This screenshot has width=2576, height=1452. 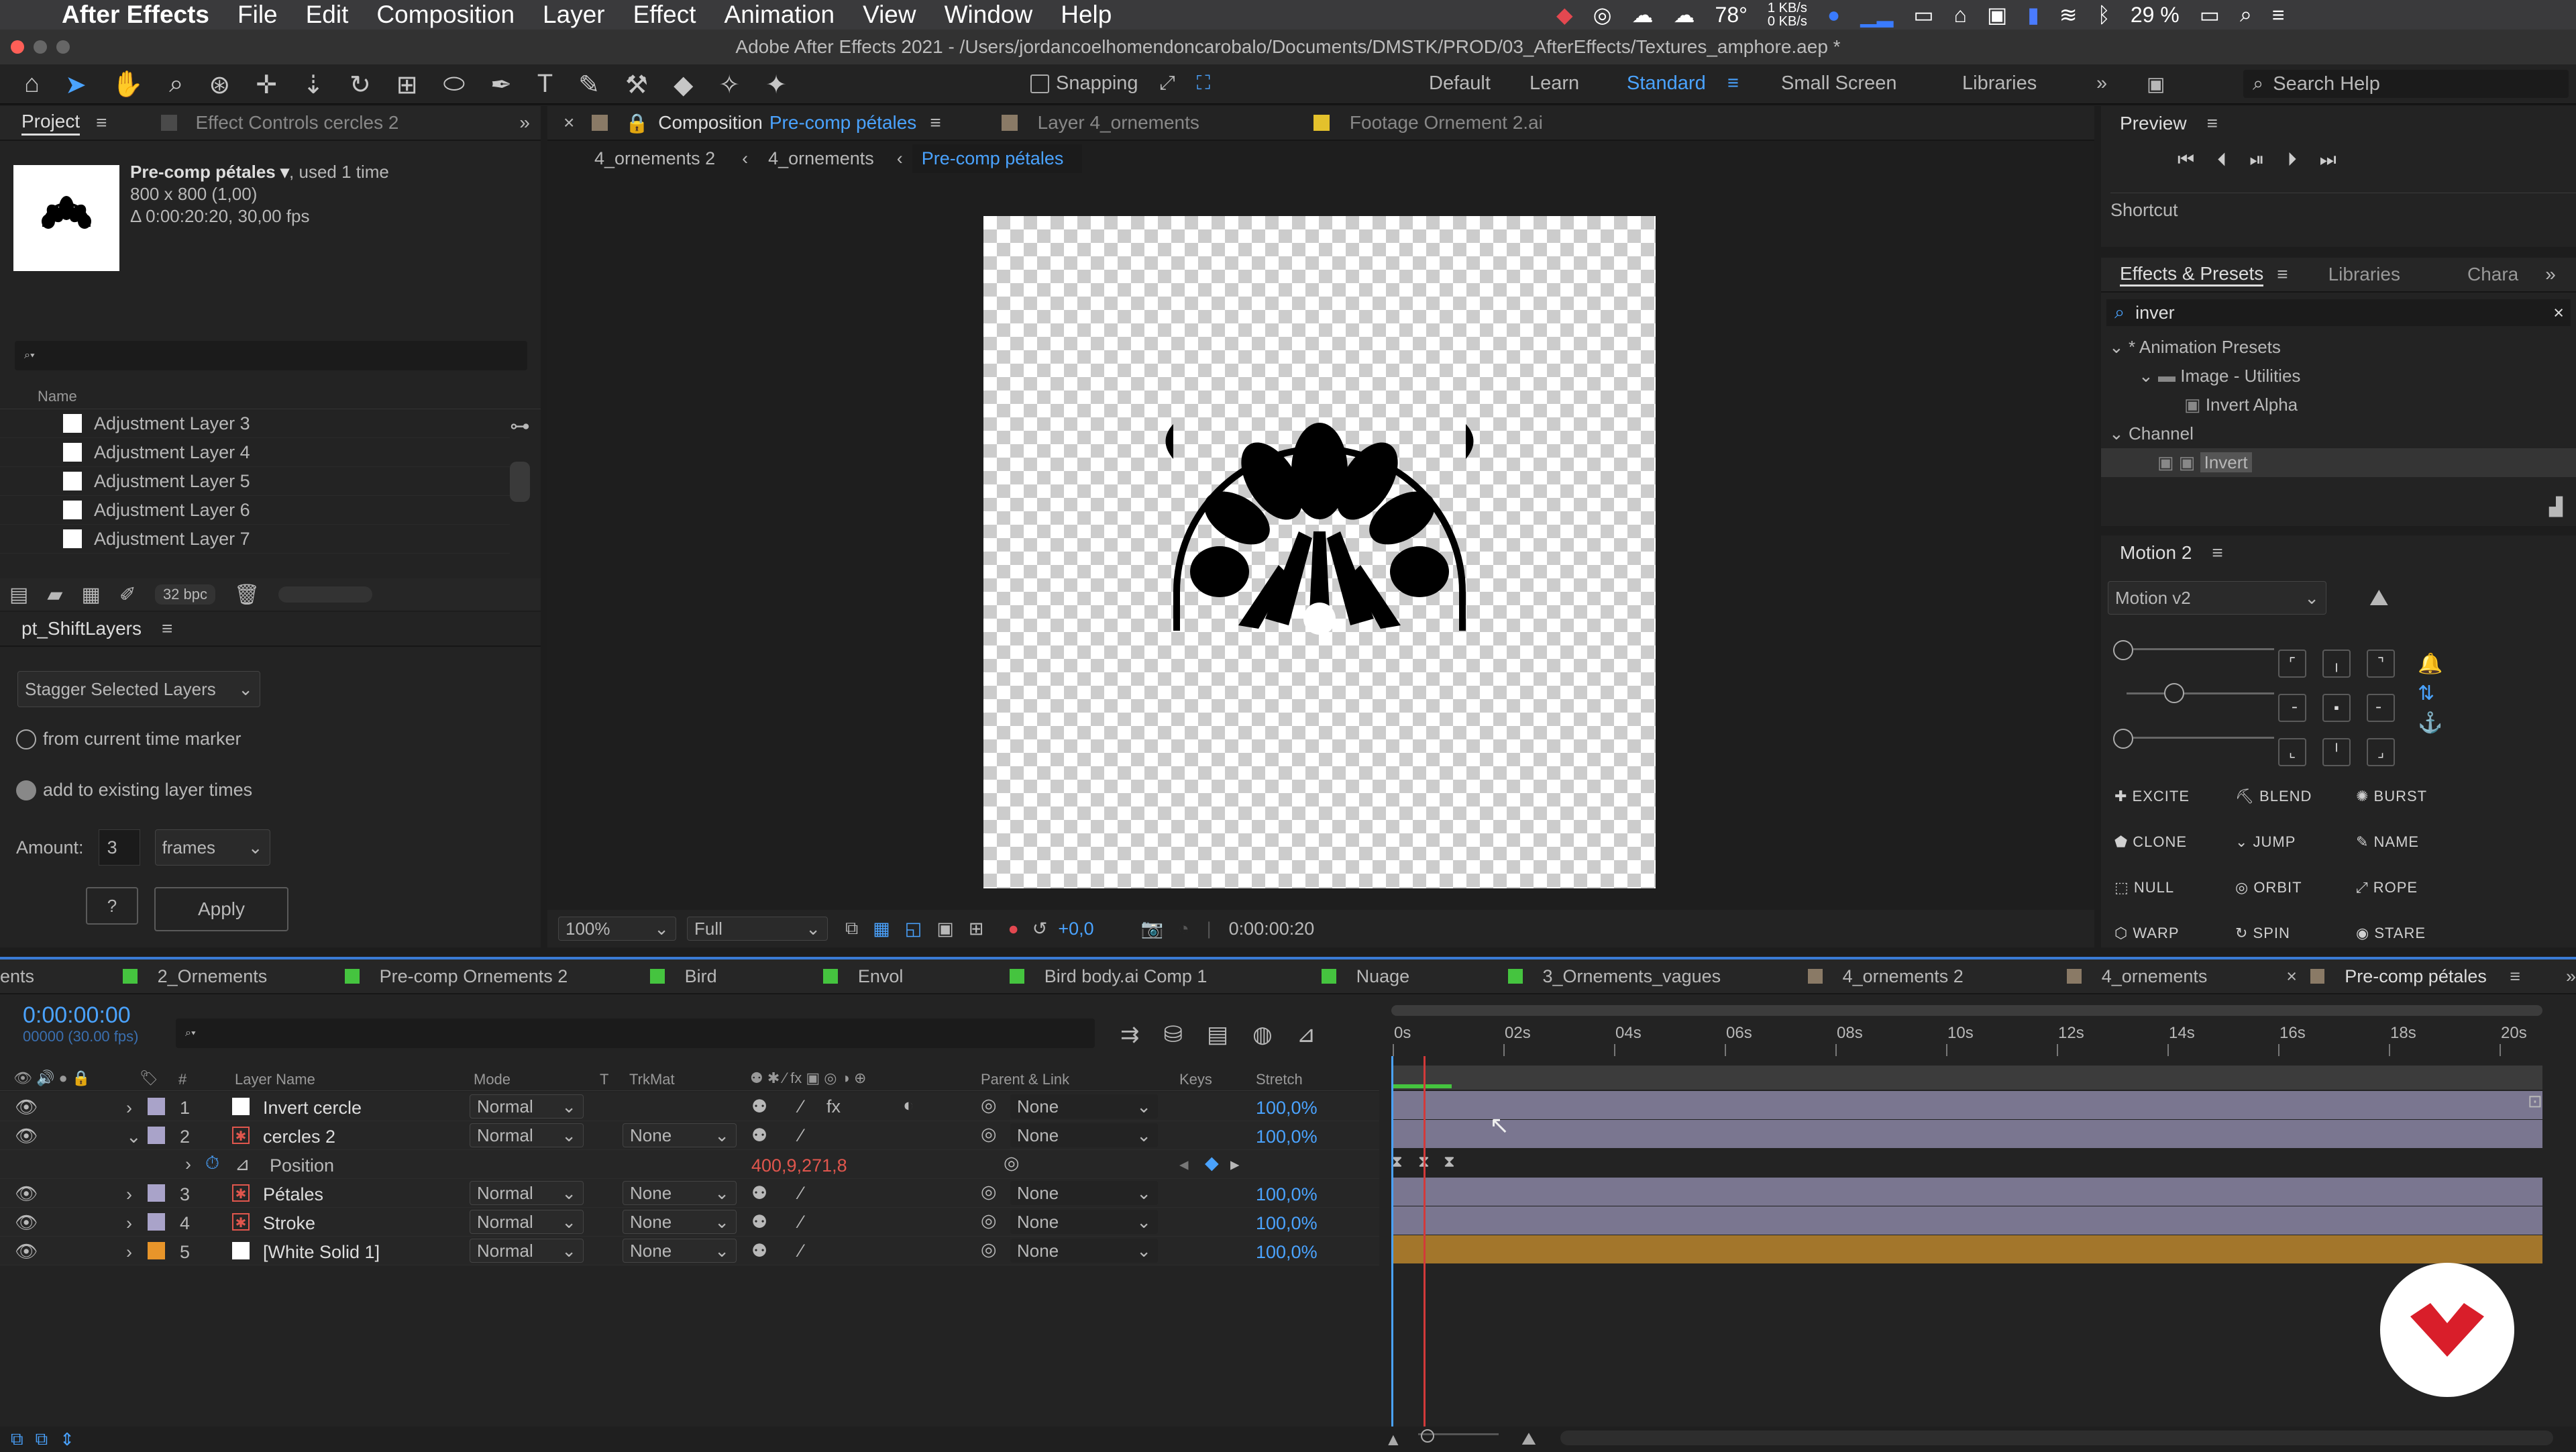 I want to click on pen-tool-icon: ✒, so click(x=501, y=85).